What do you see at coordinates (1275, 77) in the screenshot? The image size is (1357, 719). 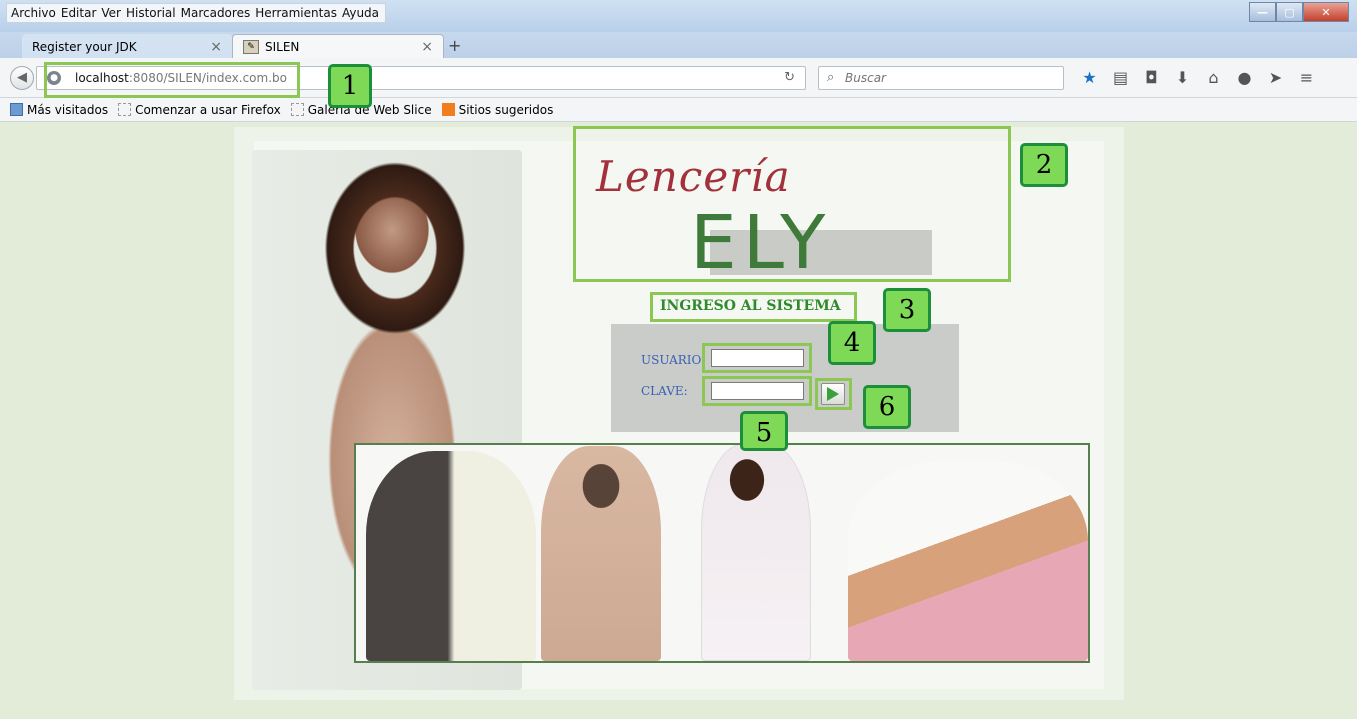 I see `send-icon: ➤` at bounding box center [1275, 77].